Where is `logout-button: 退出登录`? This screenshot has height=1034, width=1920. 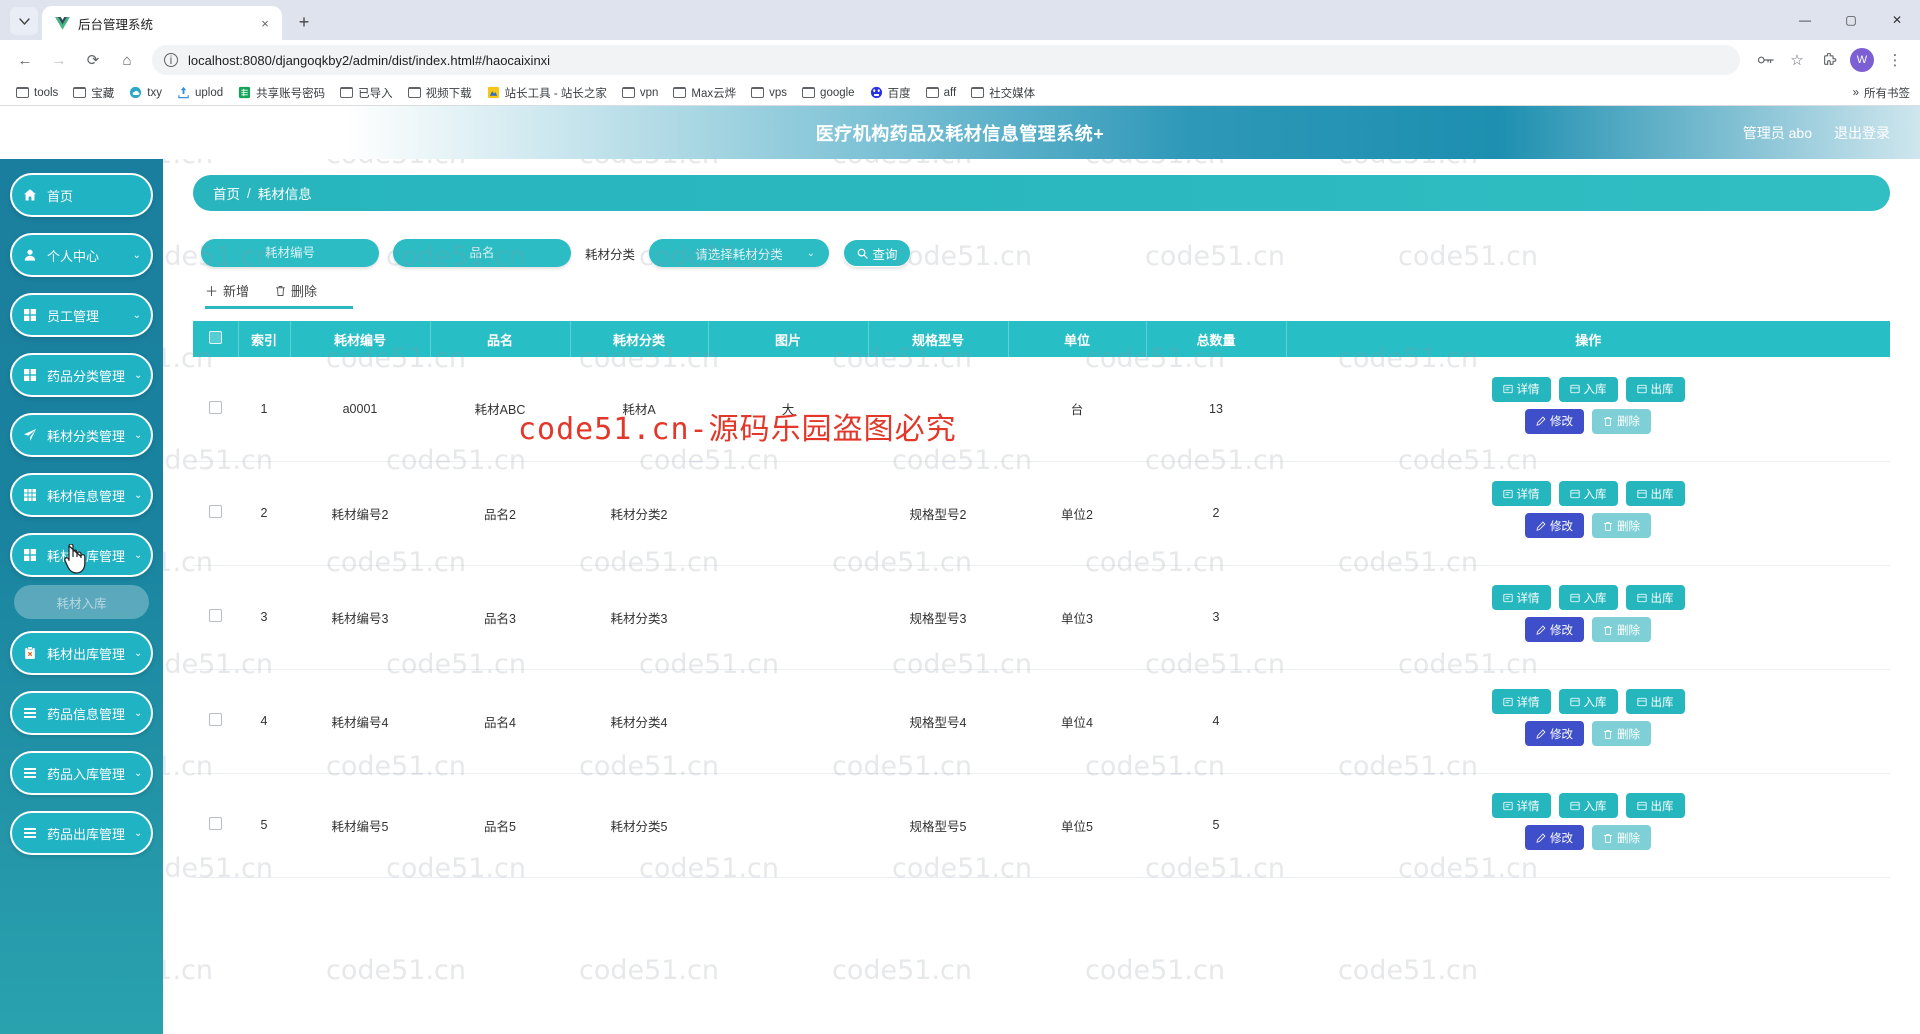 logout-button: 退出登录 is located at coordinates (1862, 133).